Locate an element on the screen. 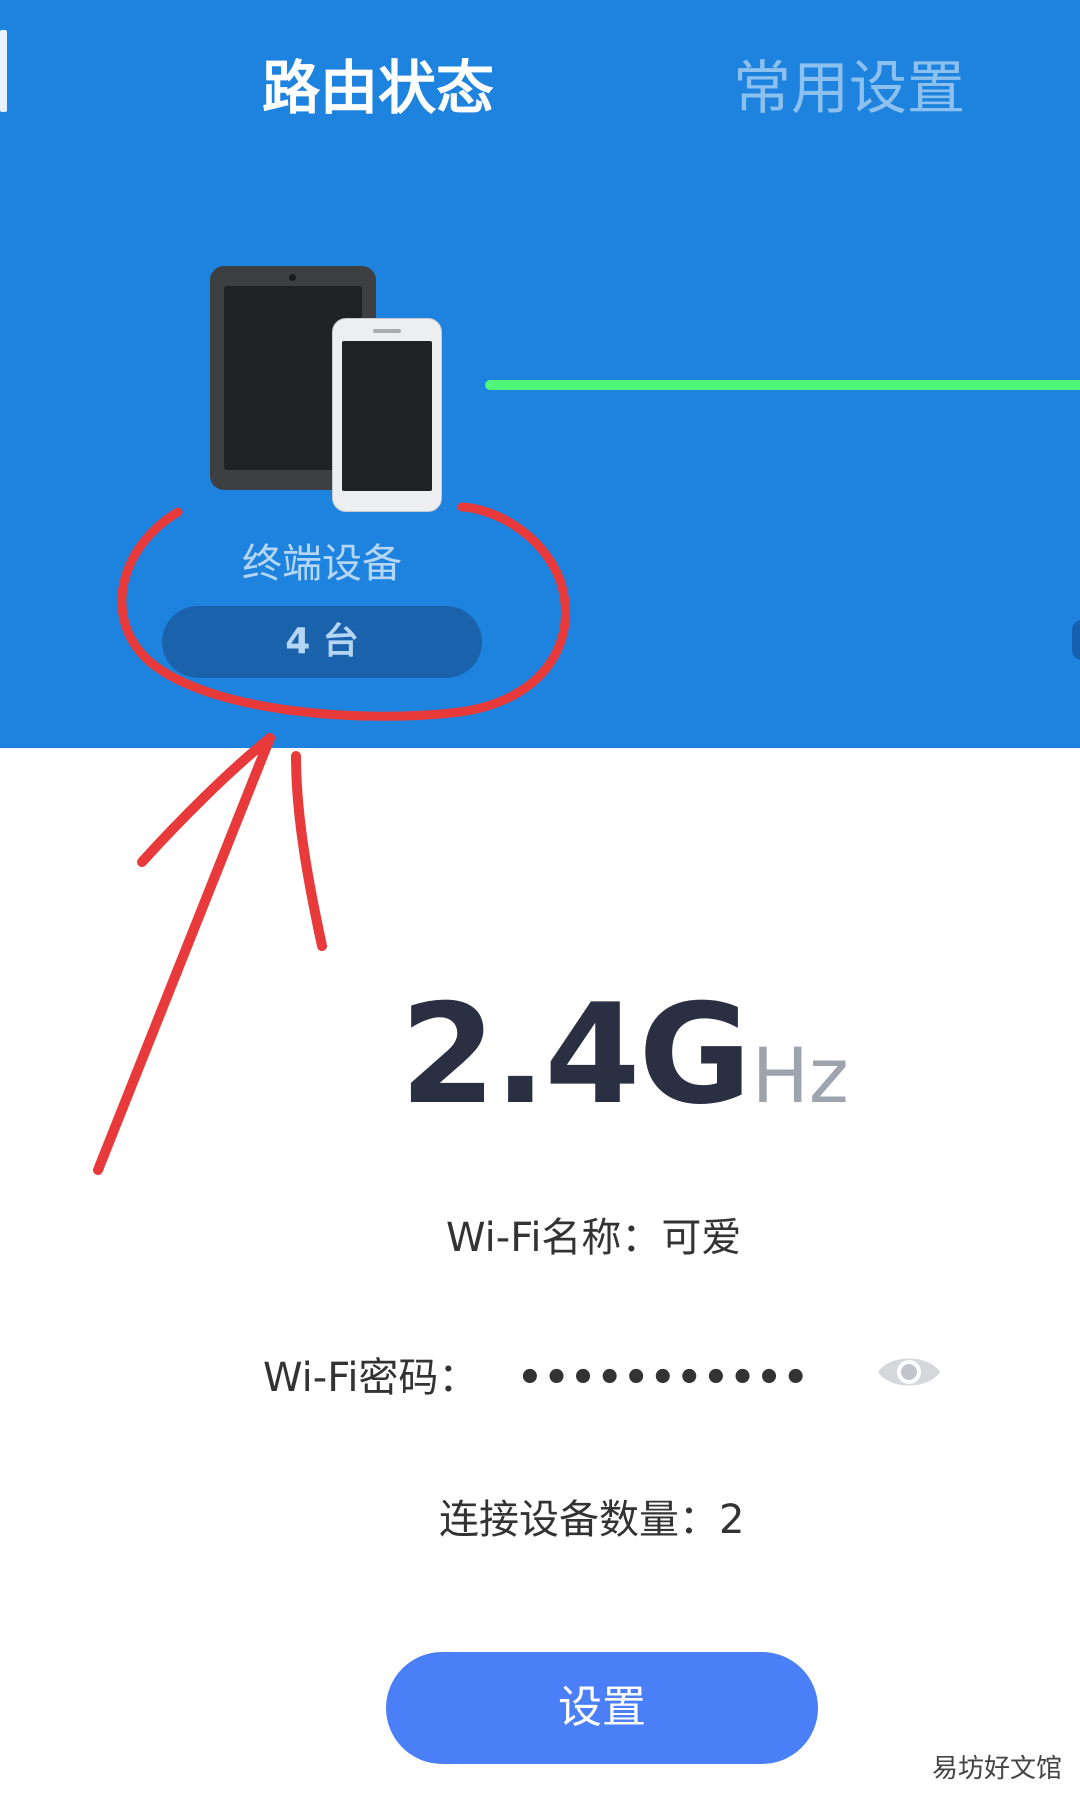 The image size is (1080, 1798). wifi-password-label: Wi-Fi密码： is located at coordinates (371, 1378).